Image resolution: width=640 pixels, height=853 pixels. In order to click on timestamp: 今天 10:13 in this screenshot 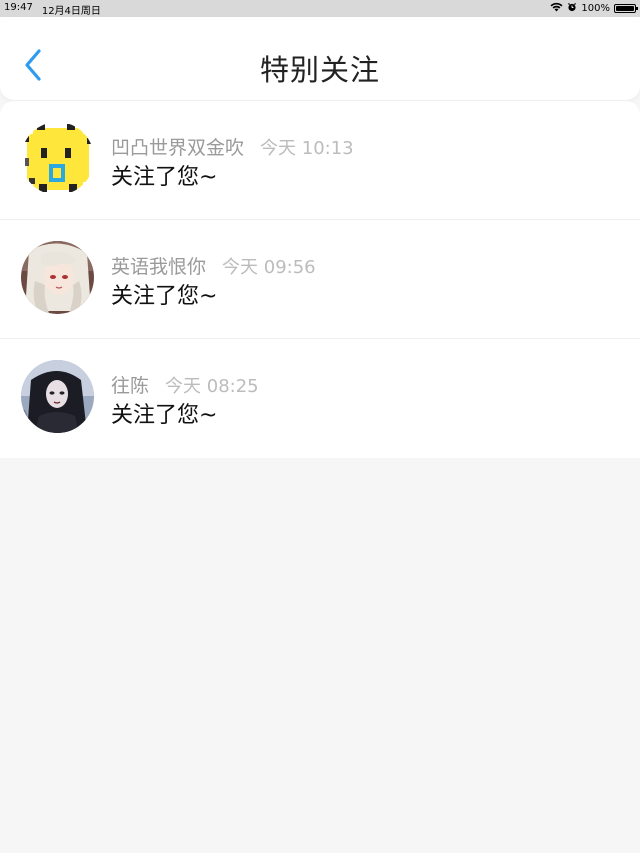, I will do `click(307, 148)`.